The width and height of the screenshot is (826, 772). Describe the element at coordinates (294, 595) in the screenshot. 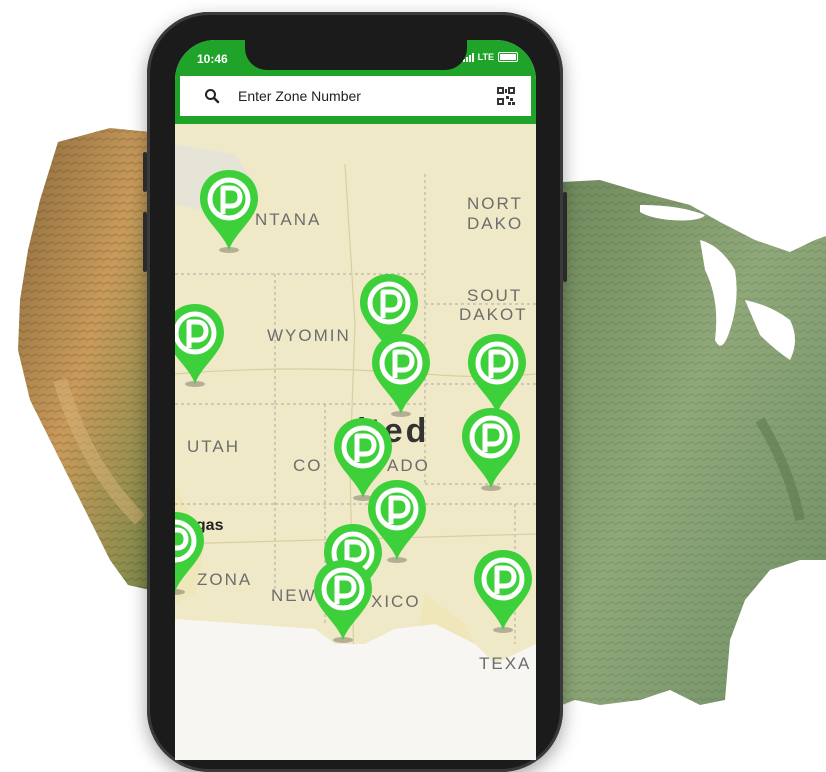

I see `map-label-new-mexico-1: NEW` at that location.